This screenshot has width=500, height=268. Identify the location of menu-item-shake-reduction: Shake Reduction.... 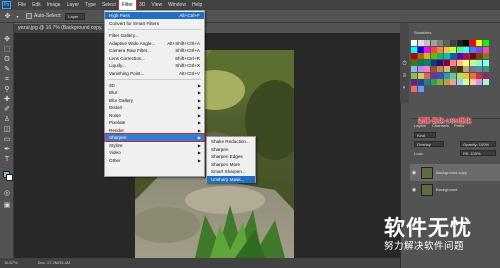
(231, 141).